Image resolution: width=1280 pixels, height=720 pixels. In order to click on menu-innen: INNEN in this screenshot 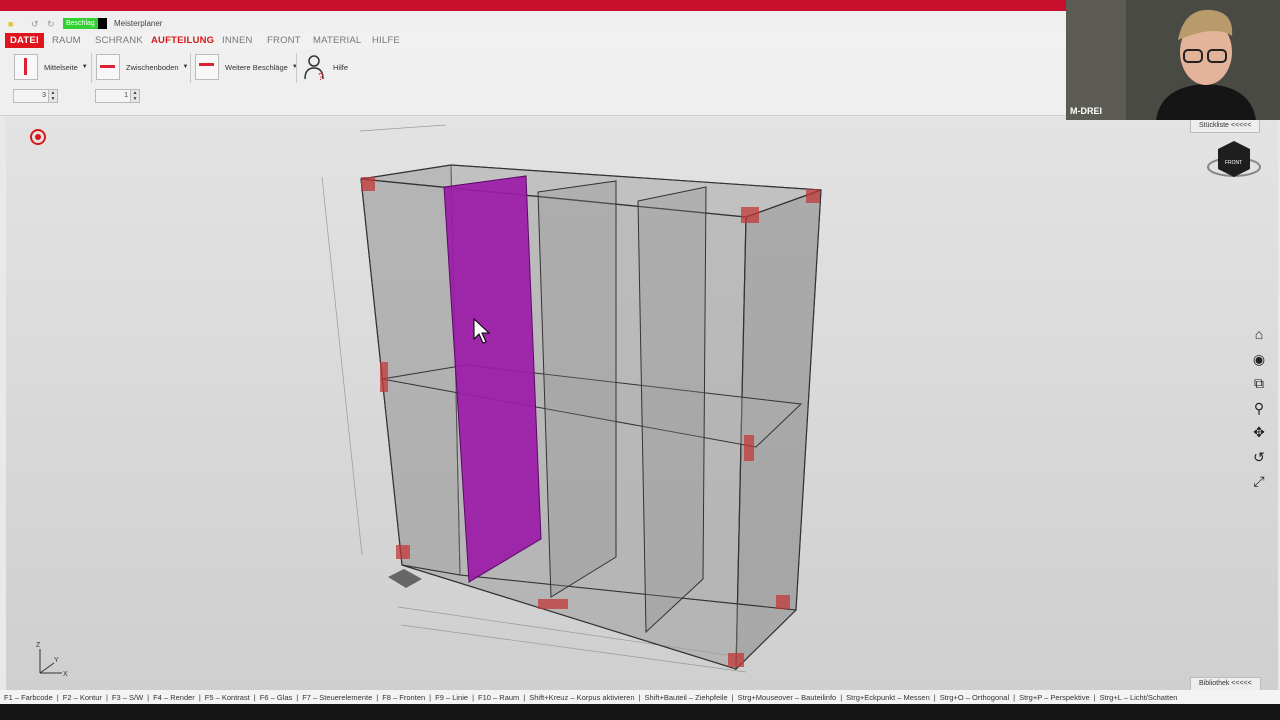, I will do `click(237, 40)`.